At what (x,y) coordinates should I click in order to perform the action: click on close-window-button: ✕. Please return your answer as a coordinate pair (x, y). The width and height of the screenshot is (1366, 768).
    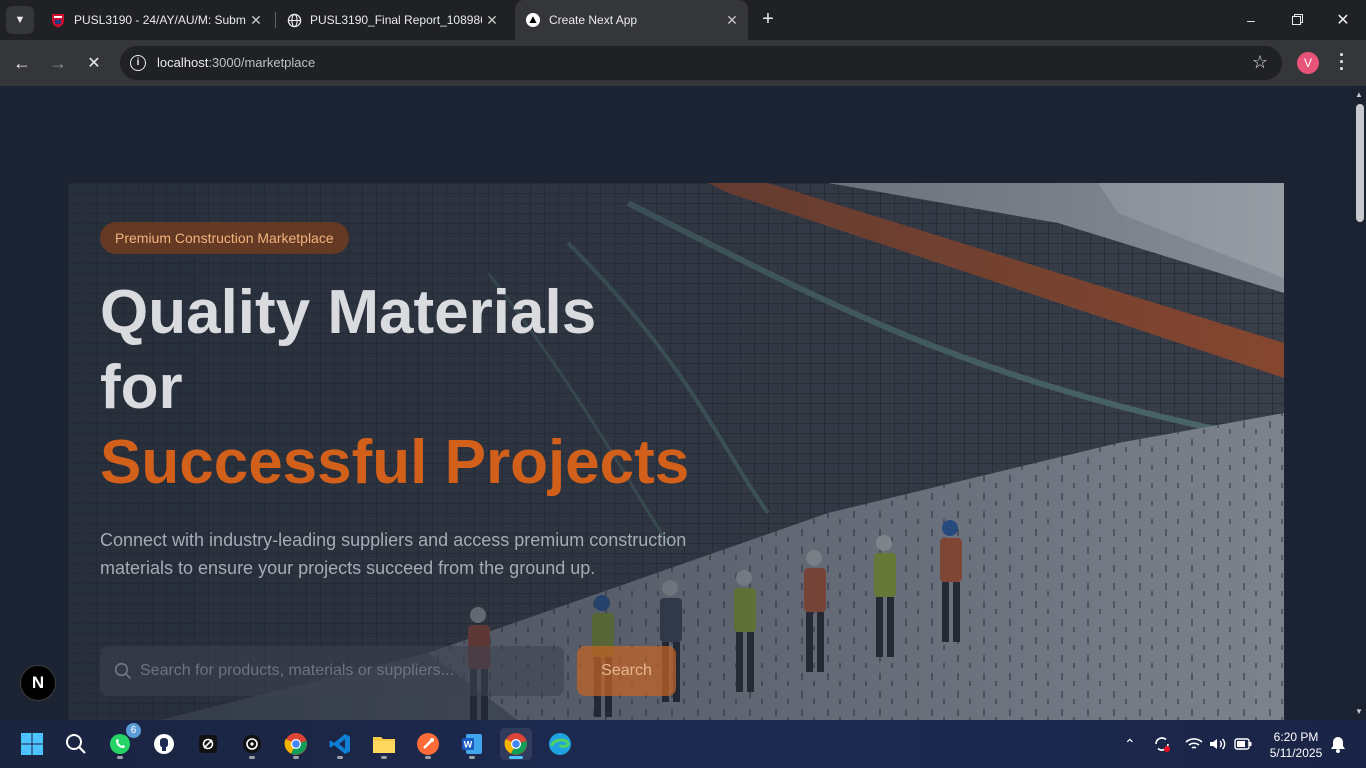
    Looking at the image, I should click on (1343, 20).